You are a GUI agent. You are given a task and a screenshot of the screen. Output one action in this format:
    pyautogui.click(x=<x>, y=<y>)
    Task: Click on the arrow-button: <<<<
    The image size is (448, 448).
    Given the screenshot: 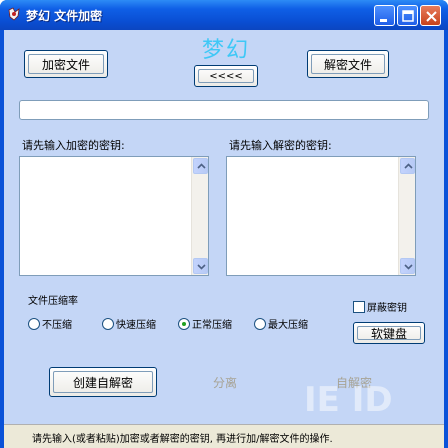 What is the action you would take?
    pyautogui.click(x=226, y=76)
    